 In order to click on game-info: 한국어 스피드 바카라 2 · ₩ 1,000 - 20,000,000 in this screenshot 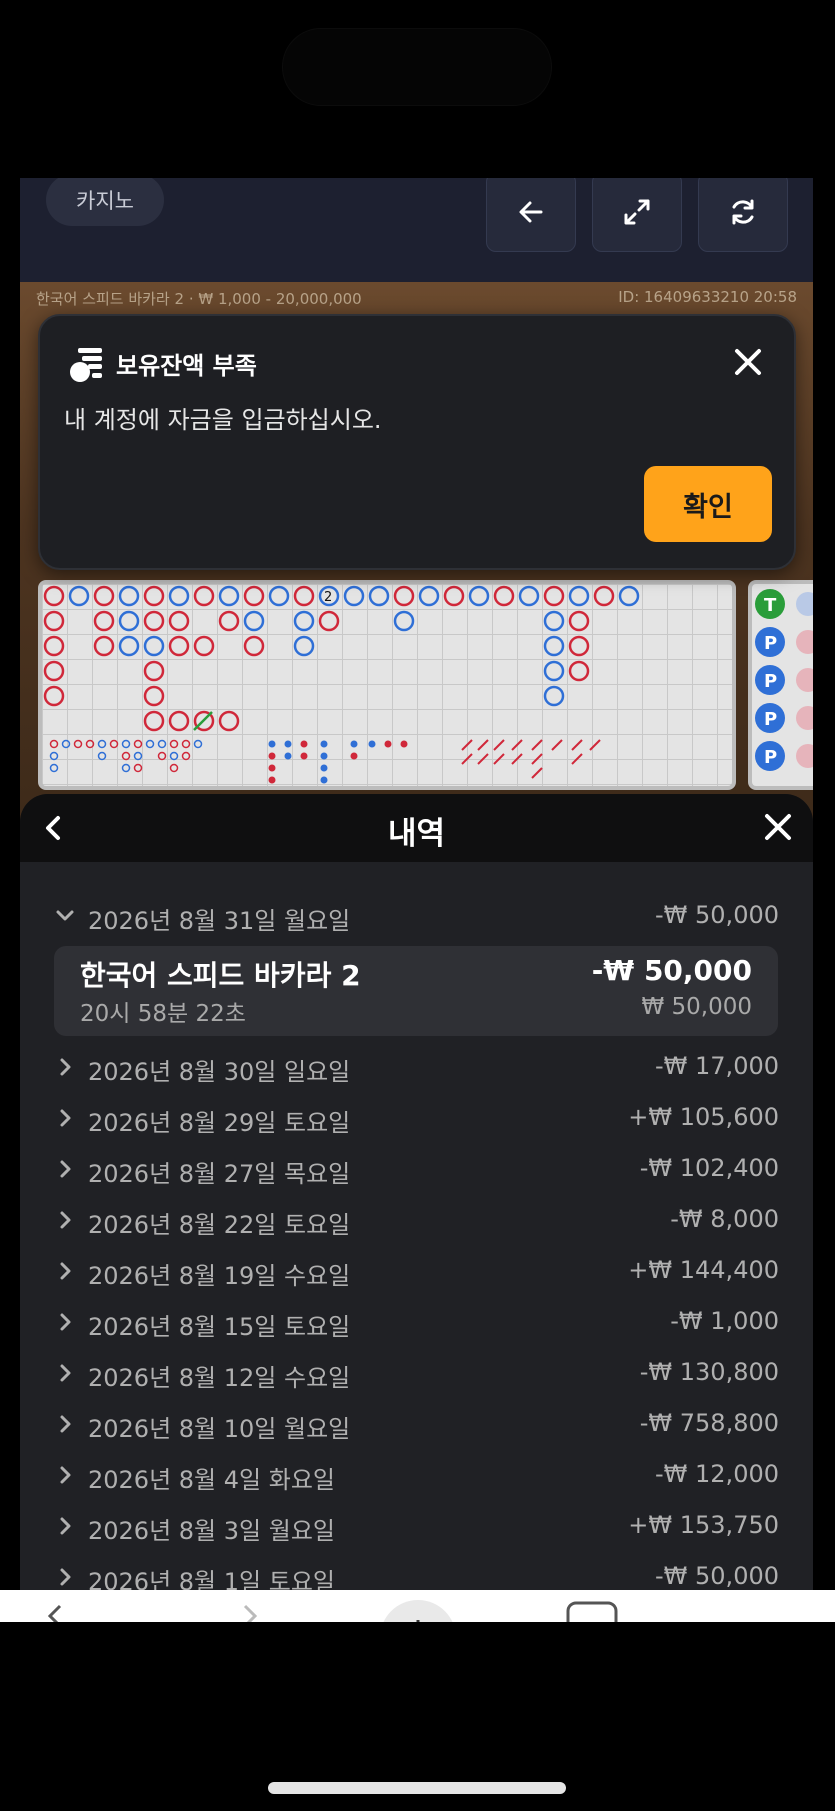, I will do `click(199, 299)`.